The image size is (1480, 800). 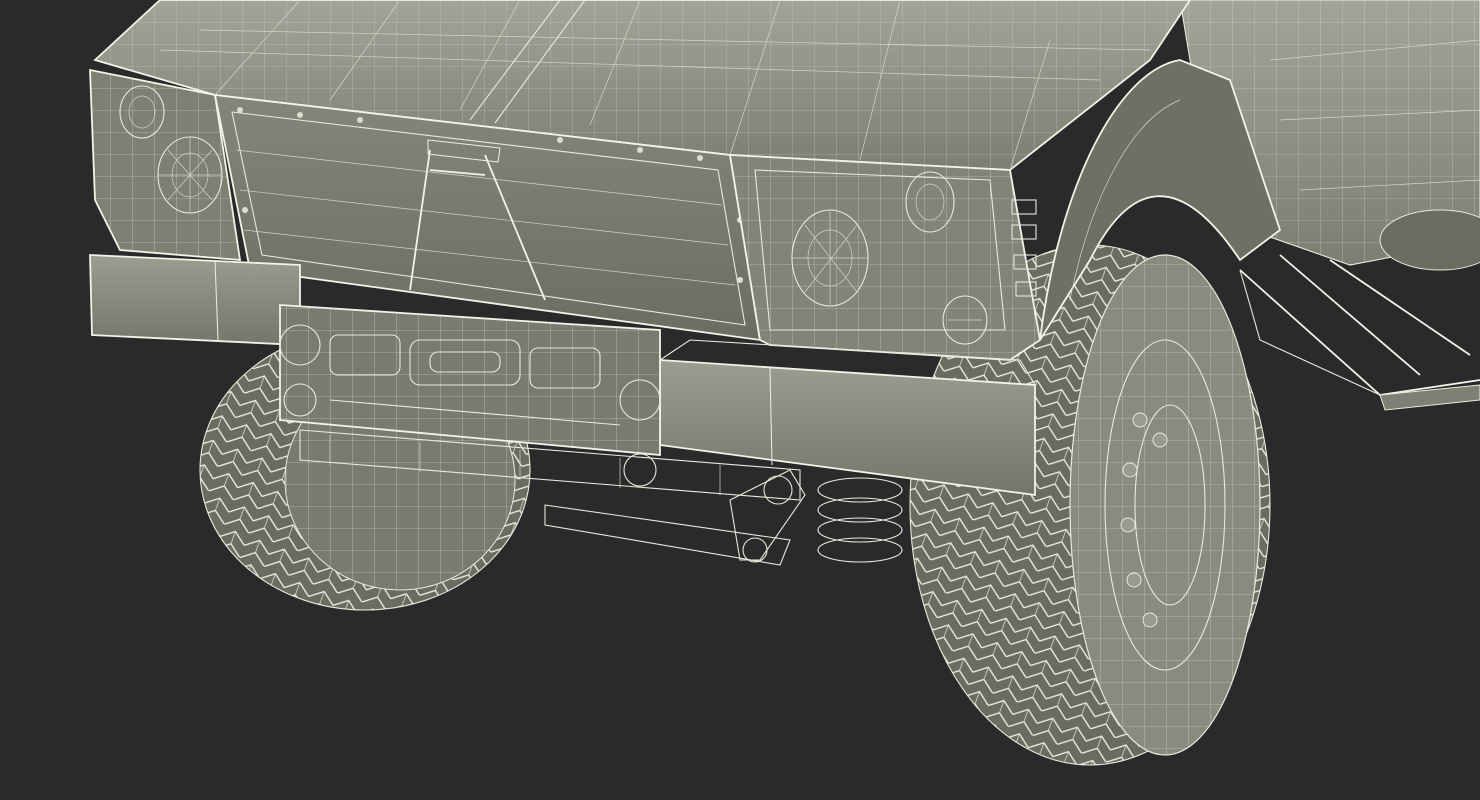 I want to click on side-step-ladder, so click(x=1359, y=332).